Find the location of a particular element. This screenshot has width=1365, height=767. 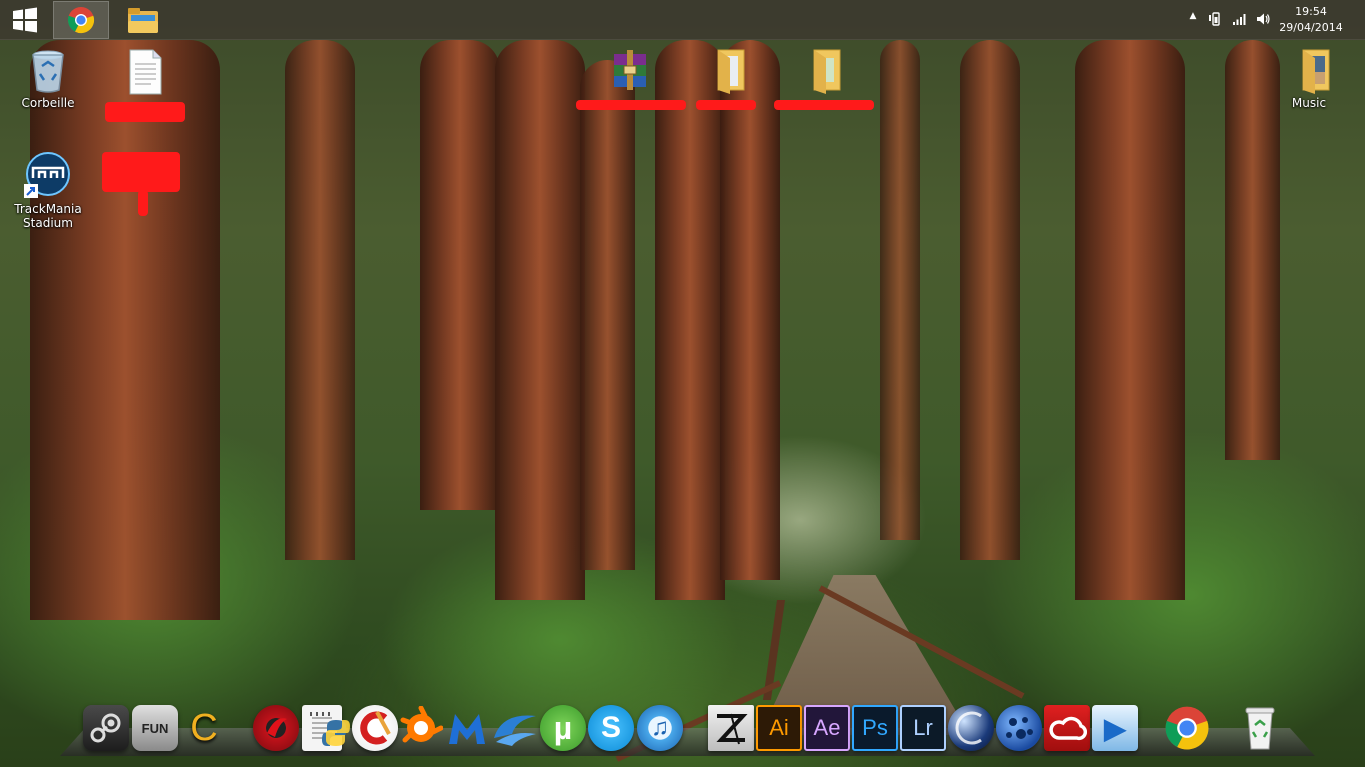

dock-recycle-bin is located at coordinates (1260, 728).